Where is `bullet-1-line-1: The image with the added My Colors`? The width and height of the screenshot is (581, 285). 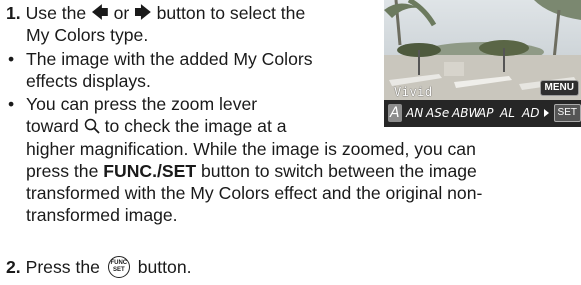 bullet-1-line-1: The image with the added My Colors is located at coordinates (169, 59).